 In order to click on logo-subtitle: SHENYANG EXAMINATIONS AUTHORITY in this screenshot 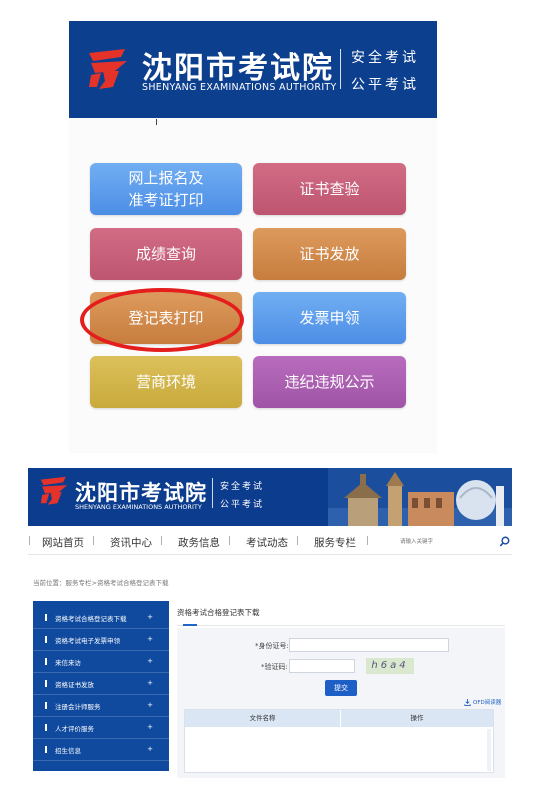, I will do `click(239, 87)`.